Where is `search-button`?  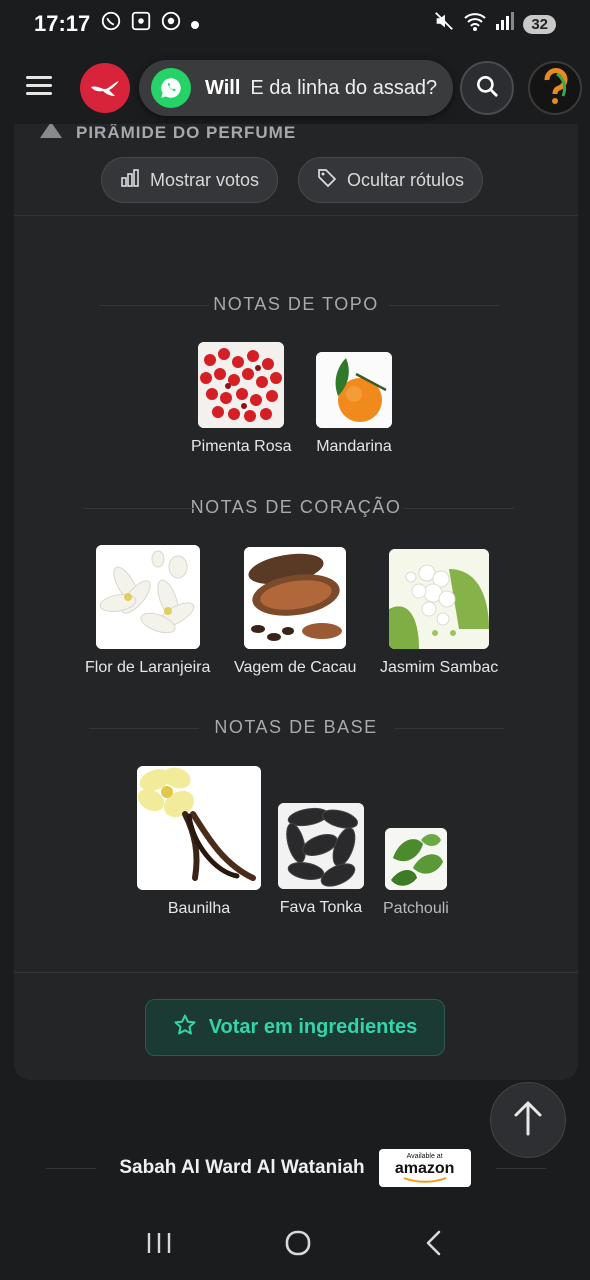
search-button is located at coordinates (487, 88).